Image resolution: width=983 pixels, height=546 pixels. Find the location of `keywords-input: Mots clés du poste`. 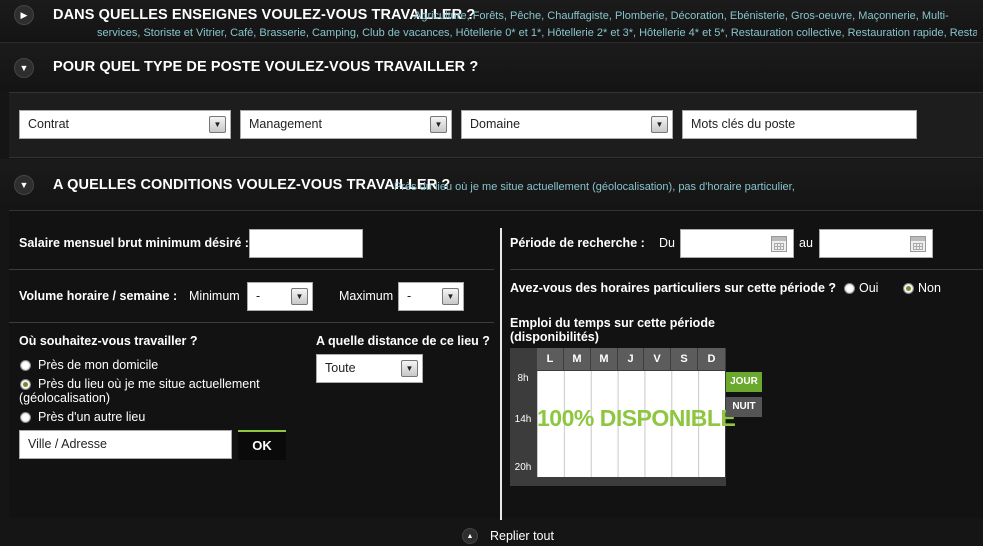

keywords-input: Mots clés du poste is located at coordinates (799, 124).